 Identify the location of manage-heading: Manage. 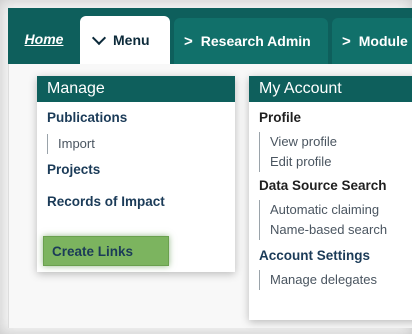
(136, 89).